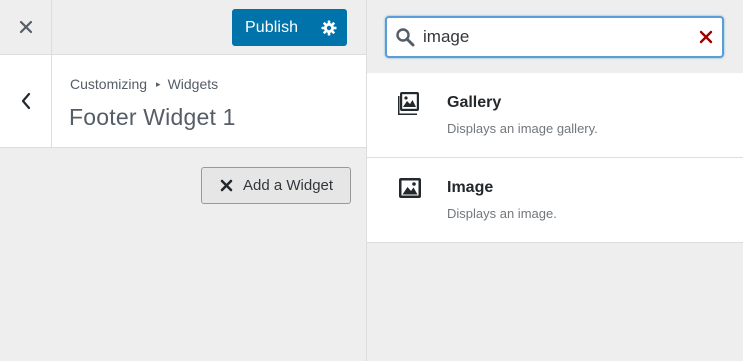  What do you see at coordinates (410, 190) in the screenshot?
I see `image-icon` at bounding box center [410, 190].